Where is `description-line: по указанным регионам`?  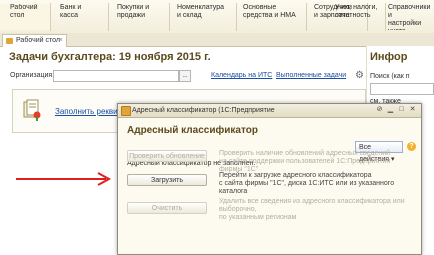 description-line: по указанным регионам is located at coordinates (258, 217).